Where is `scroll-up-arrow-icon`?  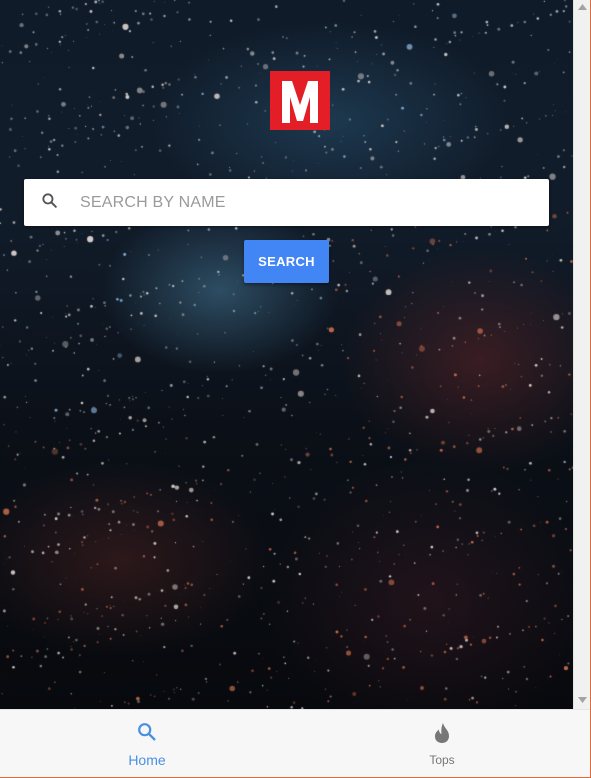
scroll-up-arrow-icon is located at coordinates (582, 7).